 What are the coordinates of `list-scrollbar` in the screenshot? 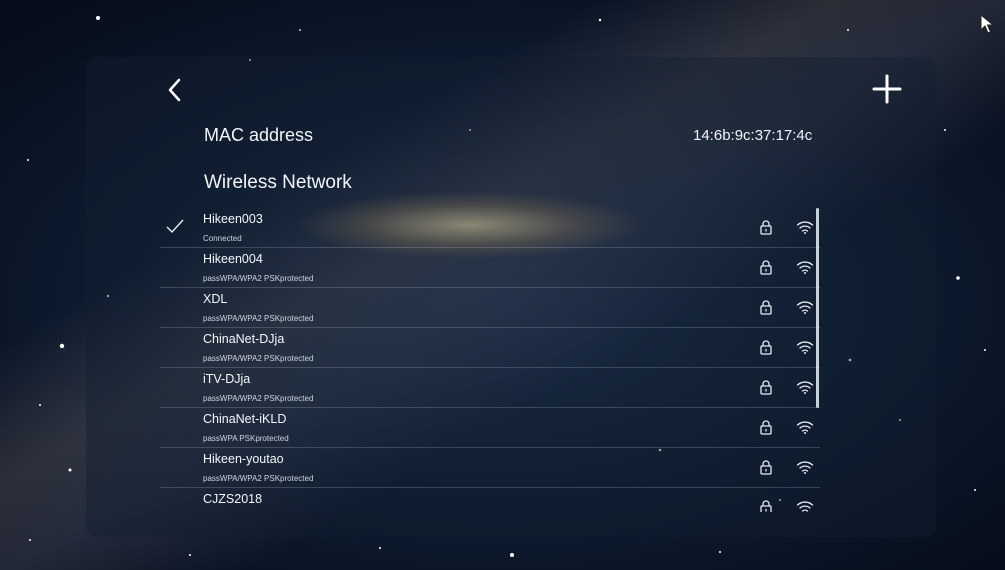 It's located at (817, 308).